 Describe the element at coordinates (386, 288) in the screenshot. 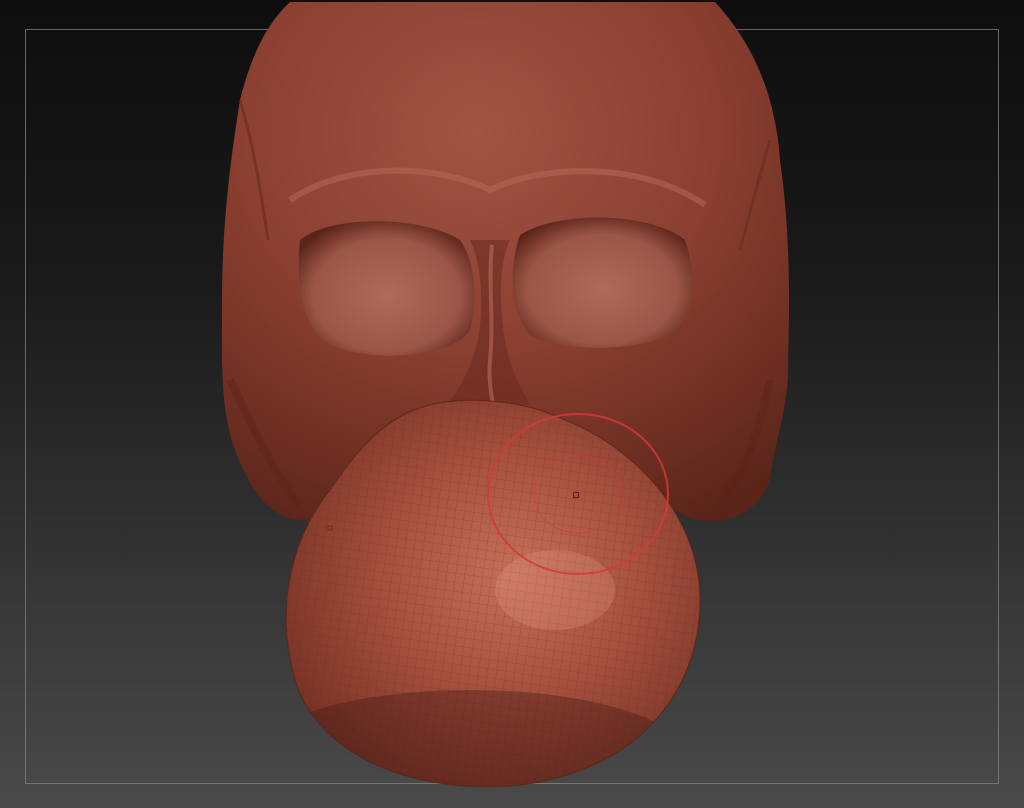

I see `left-eye-socket` at that location.